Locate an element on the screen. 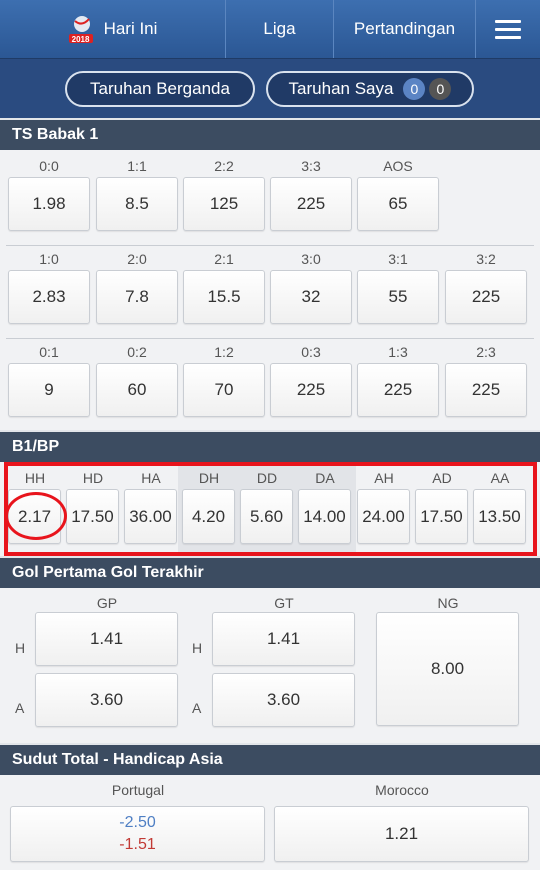  nav-league-label: Liga is located at coordinates (279, 28).